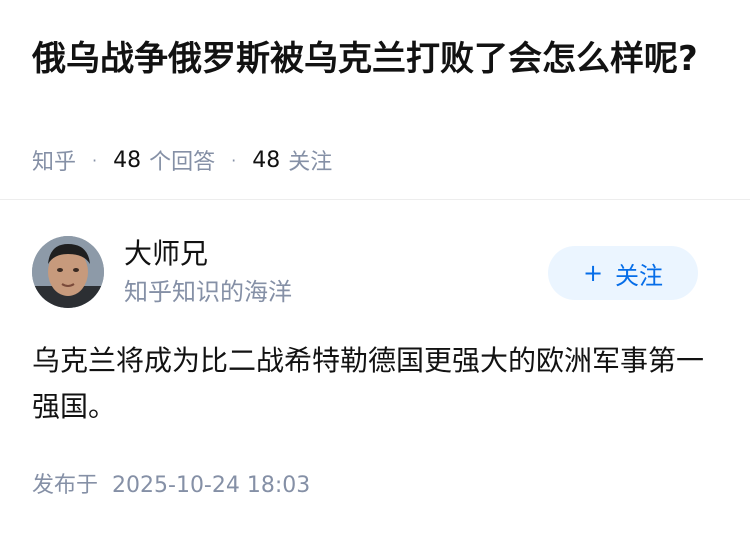  Describe the element at coordinates (166, 254) in the screenshot. I see `author-name: 大师兄` at that location.